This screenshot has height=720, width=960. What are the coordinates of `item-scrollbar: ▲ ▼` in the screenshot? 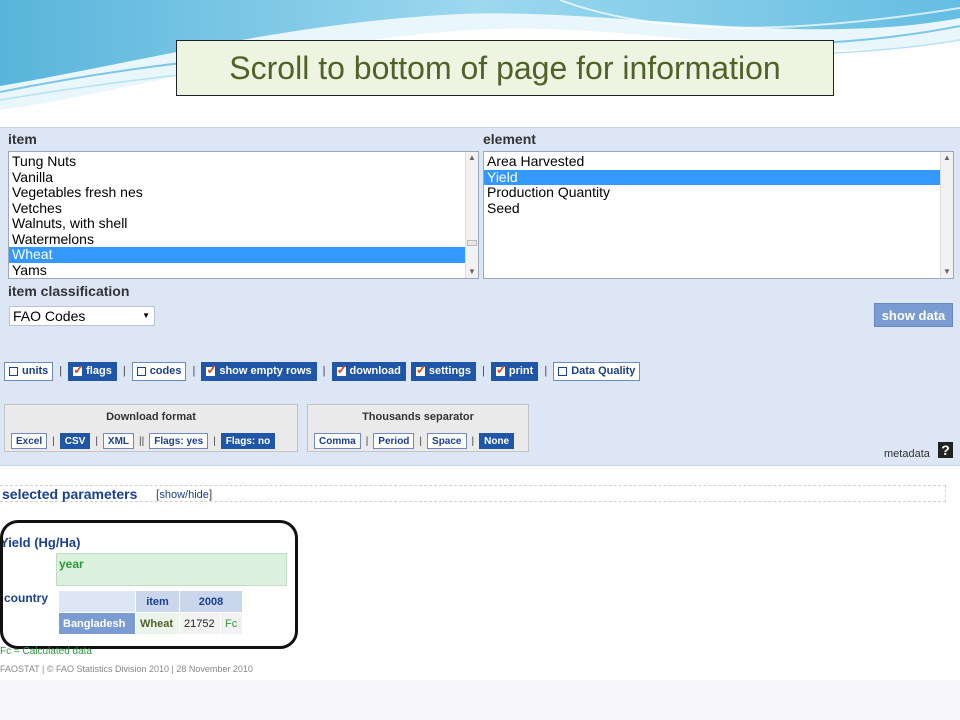 It's located at (471, 215).